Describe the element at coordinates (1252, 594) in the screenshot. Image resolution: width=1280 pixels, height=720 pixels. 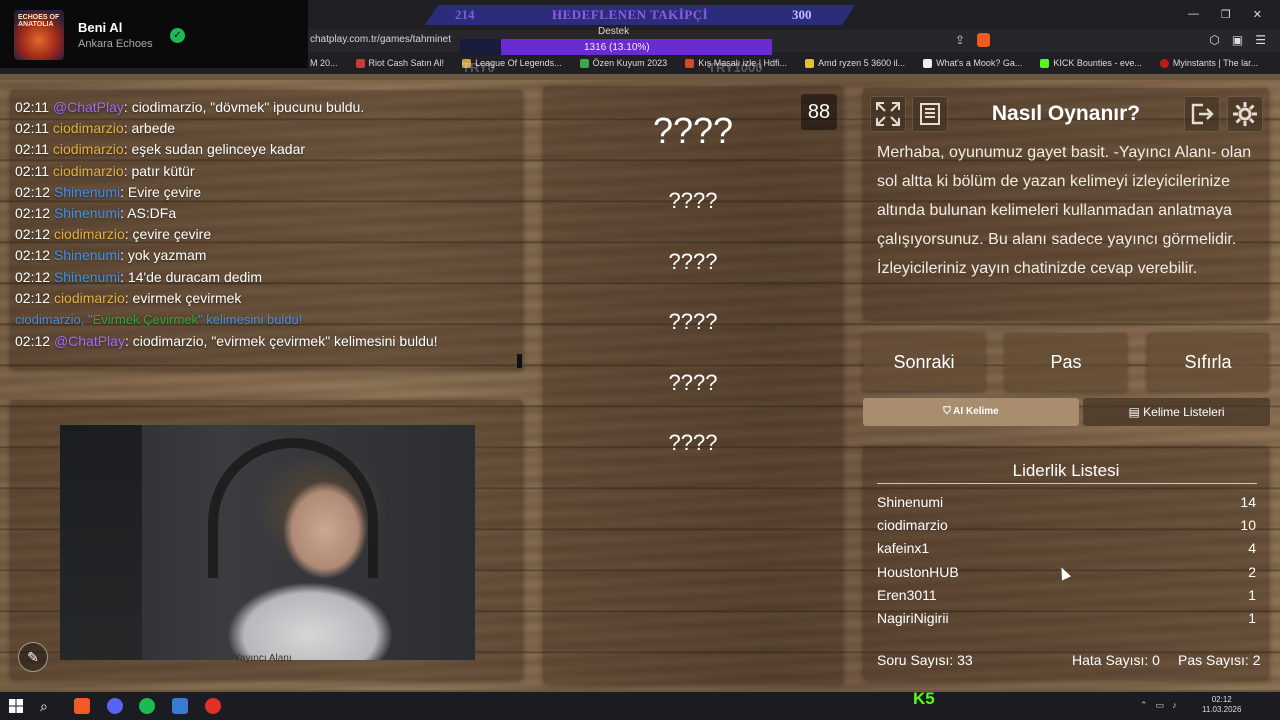
I see `leaderboard-score: 1` at that location.